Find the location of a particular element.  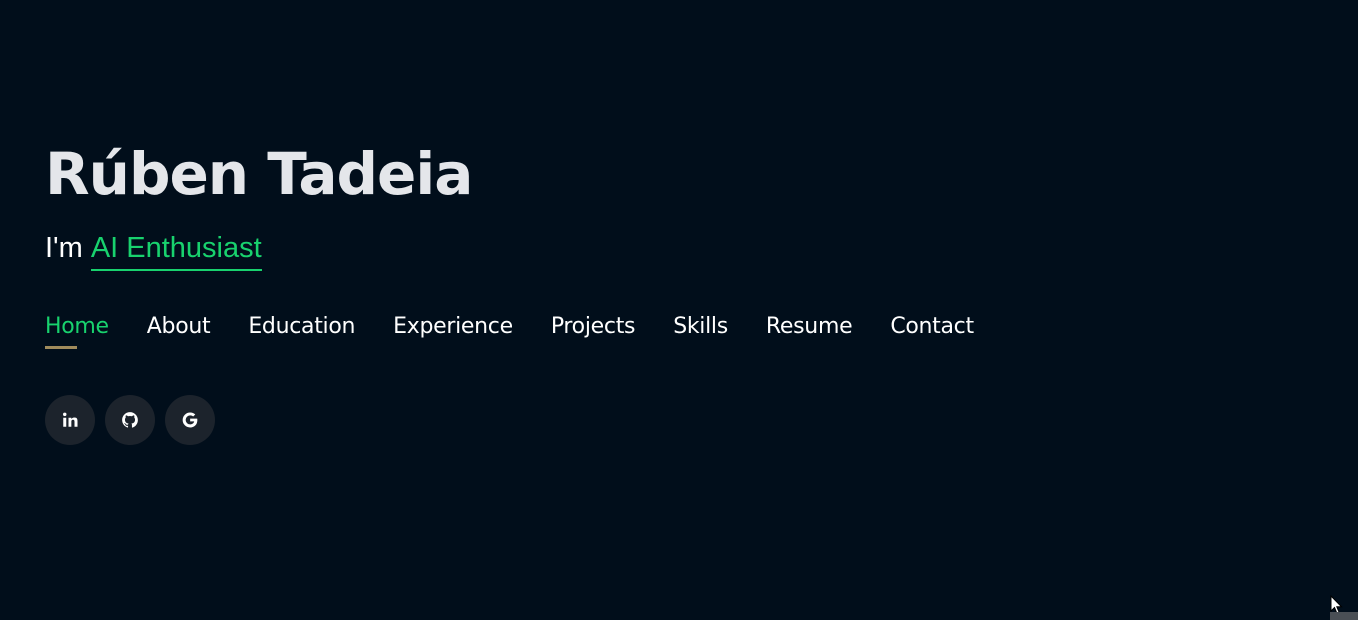

nav-item-about: About is located at coordinates (179, 327).